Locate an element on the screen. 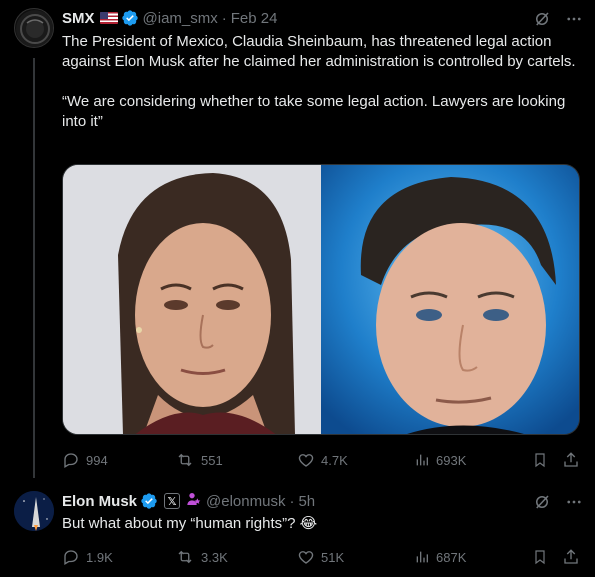  avatar-smx-image is located at coordinates (34, 28).